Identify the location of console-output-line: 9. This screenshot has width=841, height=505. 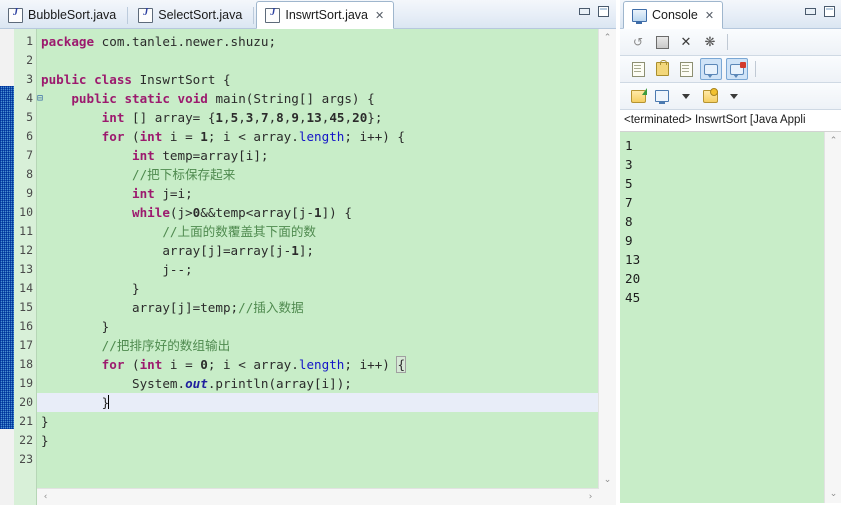
(629, 240).